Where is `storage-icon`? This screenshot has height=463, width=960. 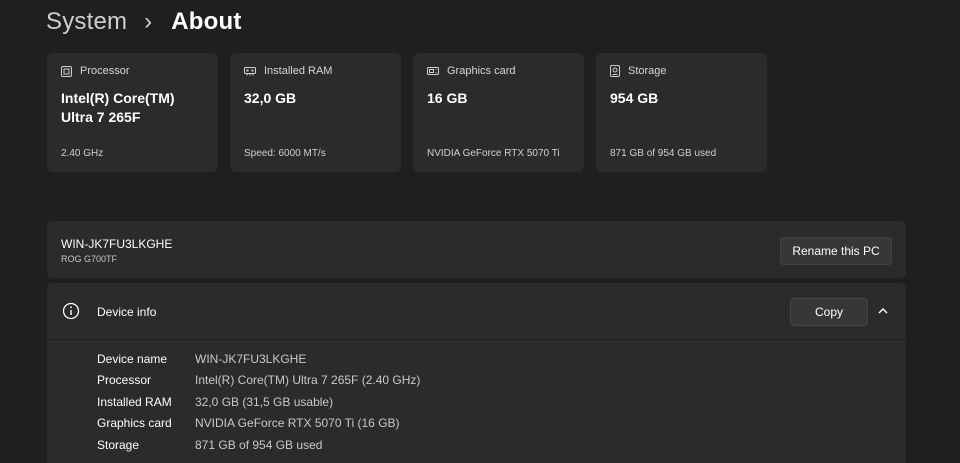 storage-icon is located at coordinates (615, 71).